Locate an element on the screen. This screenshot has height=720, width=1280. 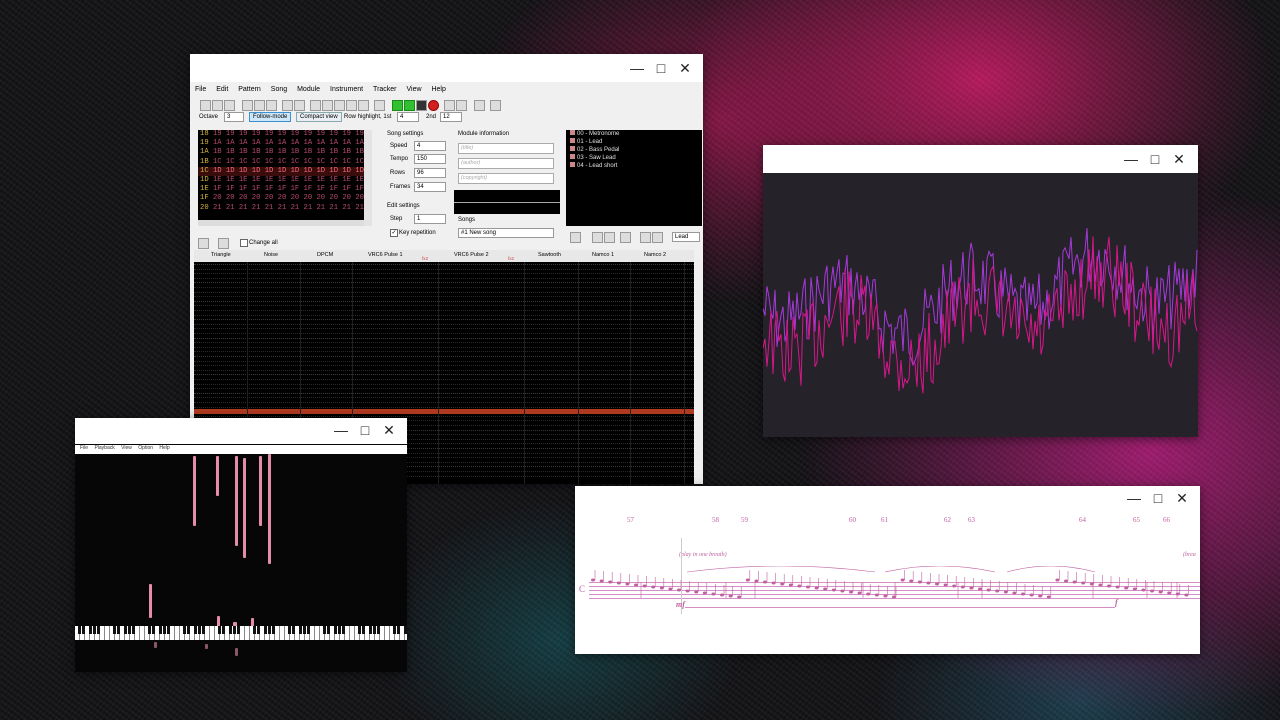
row-highlight-2nd-input: 12 is located at coordinates (451, 117).